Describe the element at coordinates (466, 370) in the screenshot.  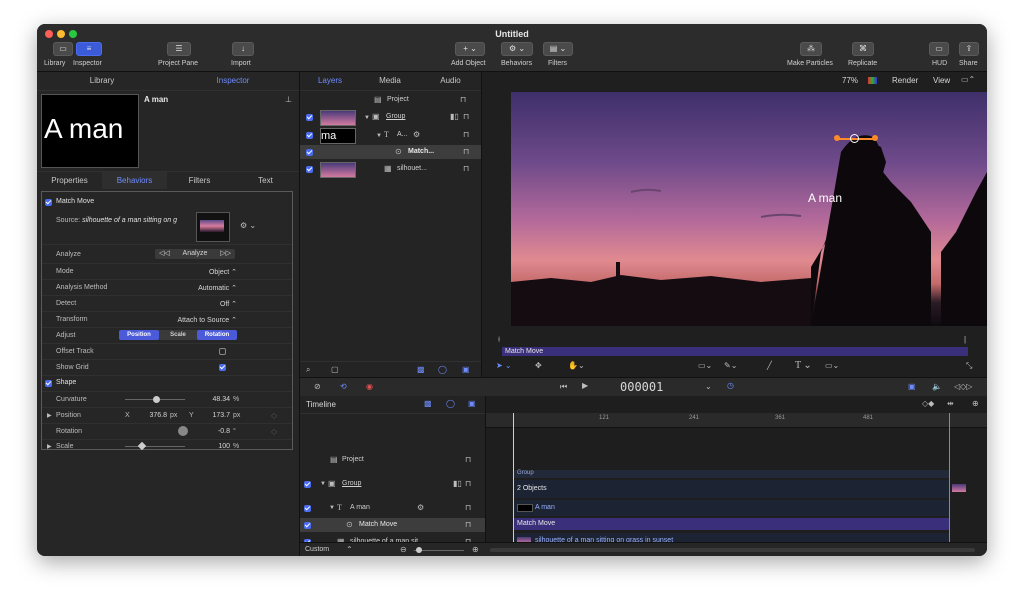
I see `filter-icon: ▣` at that location.